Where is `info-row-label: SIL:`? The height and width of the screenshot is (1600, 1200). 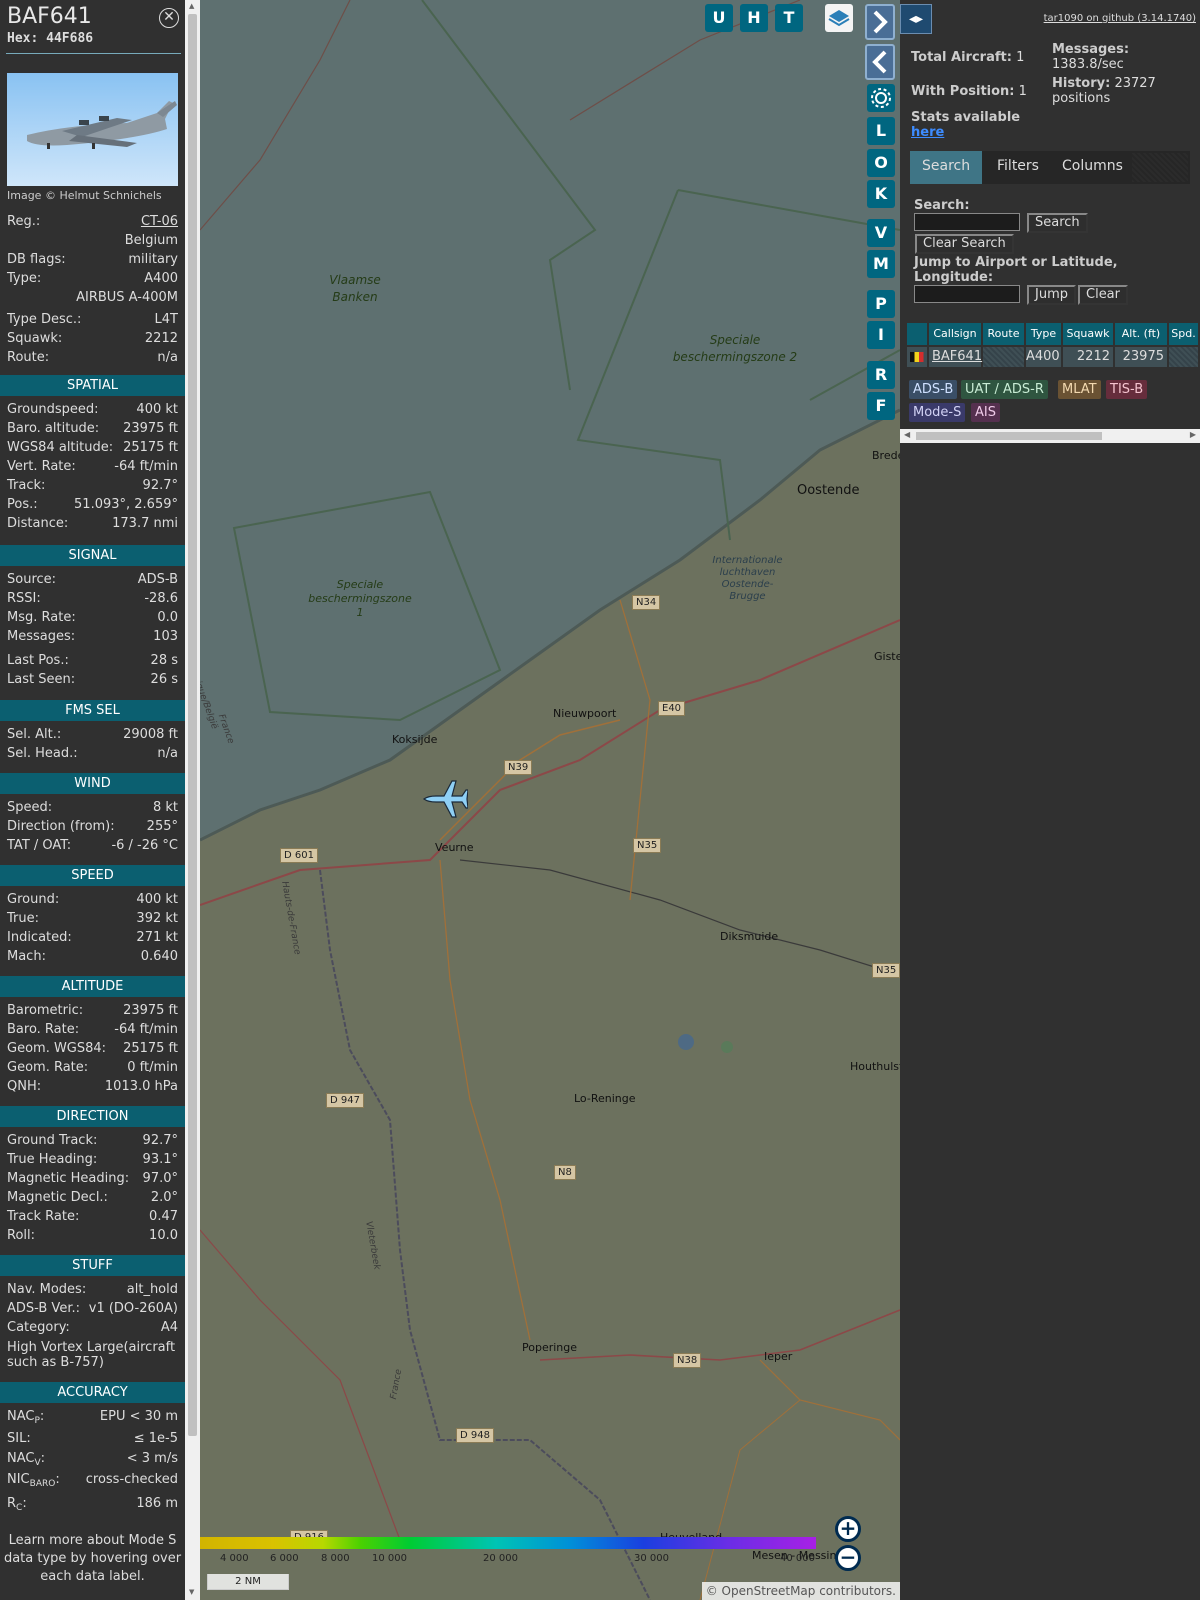 info-row-label: SIL: is located at coordinates (19, 1438).